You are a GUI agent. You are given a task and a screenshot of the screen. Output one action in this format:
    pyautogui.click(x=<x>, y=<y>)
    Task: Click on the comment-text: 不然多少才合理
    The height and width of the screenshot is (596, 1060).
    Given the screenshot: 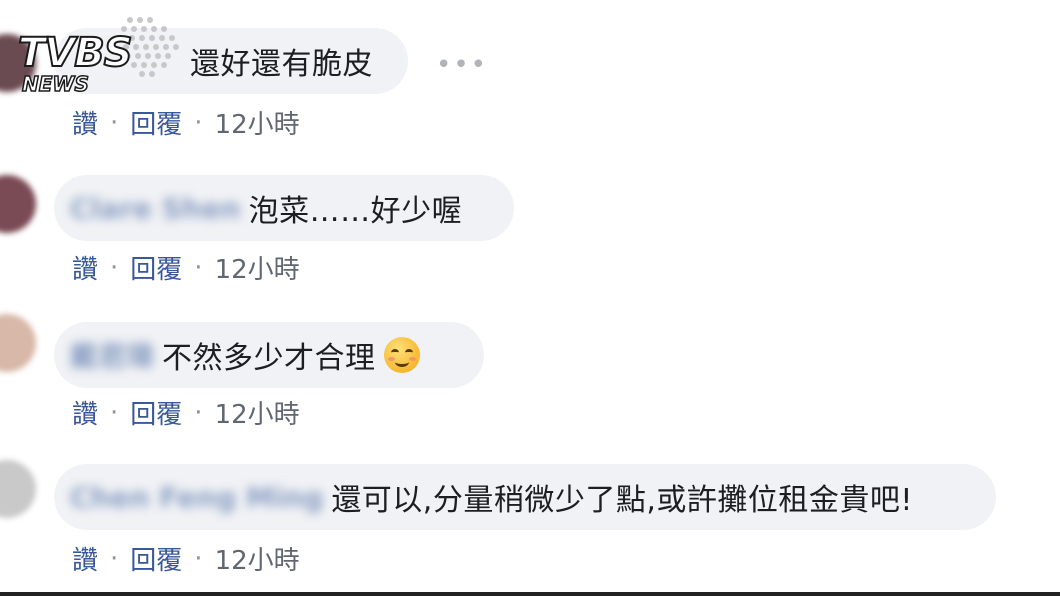 What is the action you would take?
    pyautogui.click(x=269, y=358)
    